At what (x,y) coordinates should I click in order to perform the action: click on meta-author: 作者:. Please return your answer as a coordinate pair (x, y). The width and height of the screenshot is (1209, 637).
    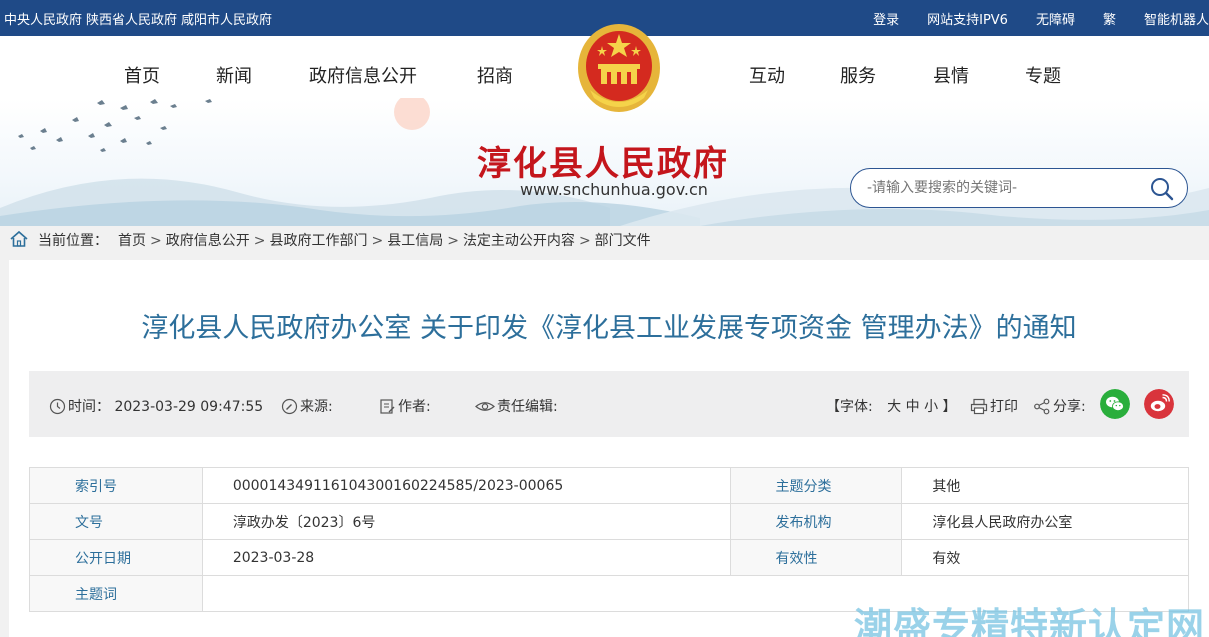
    Looking at the image, I should click on (405, 406).